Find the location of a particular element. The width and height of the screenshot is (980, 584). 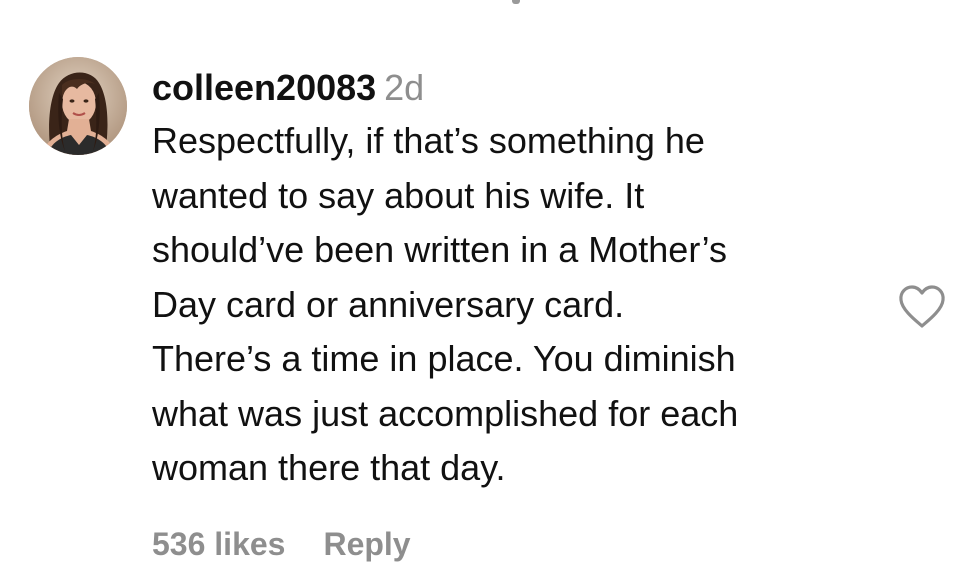

reply-button: Reply is located at coordinates (366, 544).